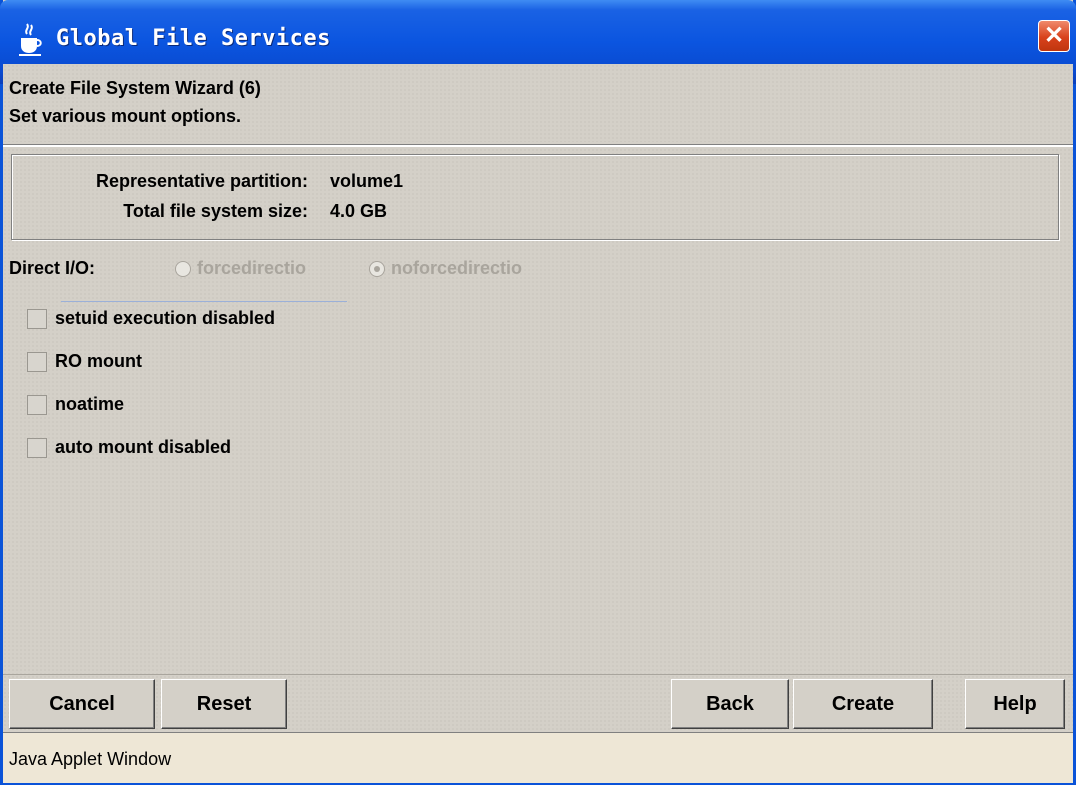 The width and height of the screenshot is (1076, 785). Describe the element at coordinates (359, 211) in the screenshot. I see `size-value: 4.0 GB` at that location.